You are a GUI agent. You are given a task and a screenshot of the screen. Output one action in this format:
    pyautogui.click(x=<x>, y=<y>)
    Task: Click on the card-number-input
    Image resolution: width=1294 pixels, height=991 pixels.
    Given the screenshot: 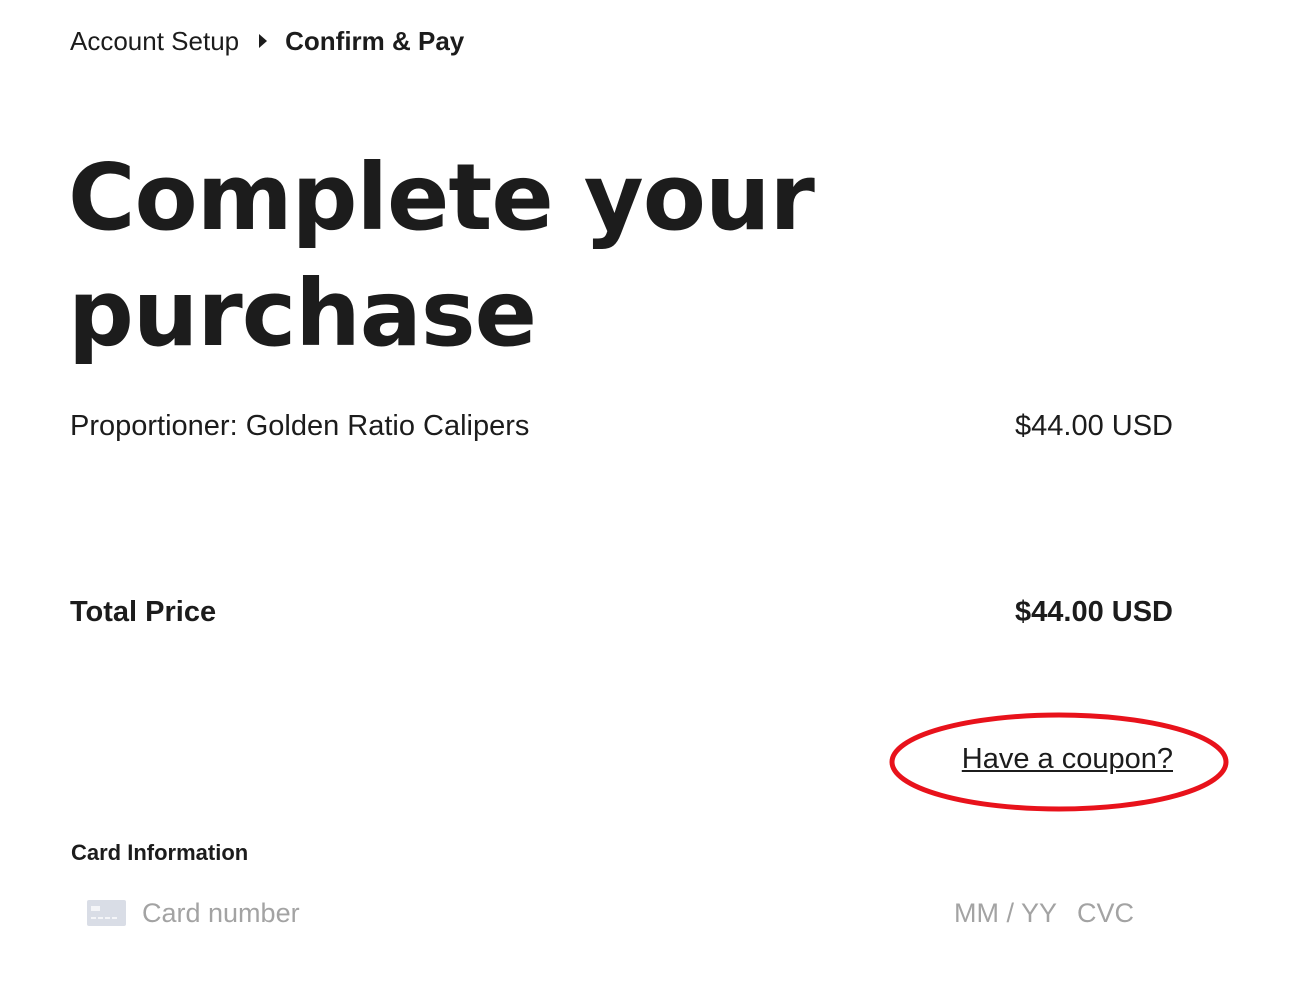 What is the action you would take?
    pyautogui.click(x=442, y=913)
    